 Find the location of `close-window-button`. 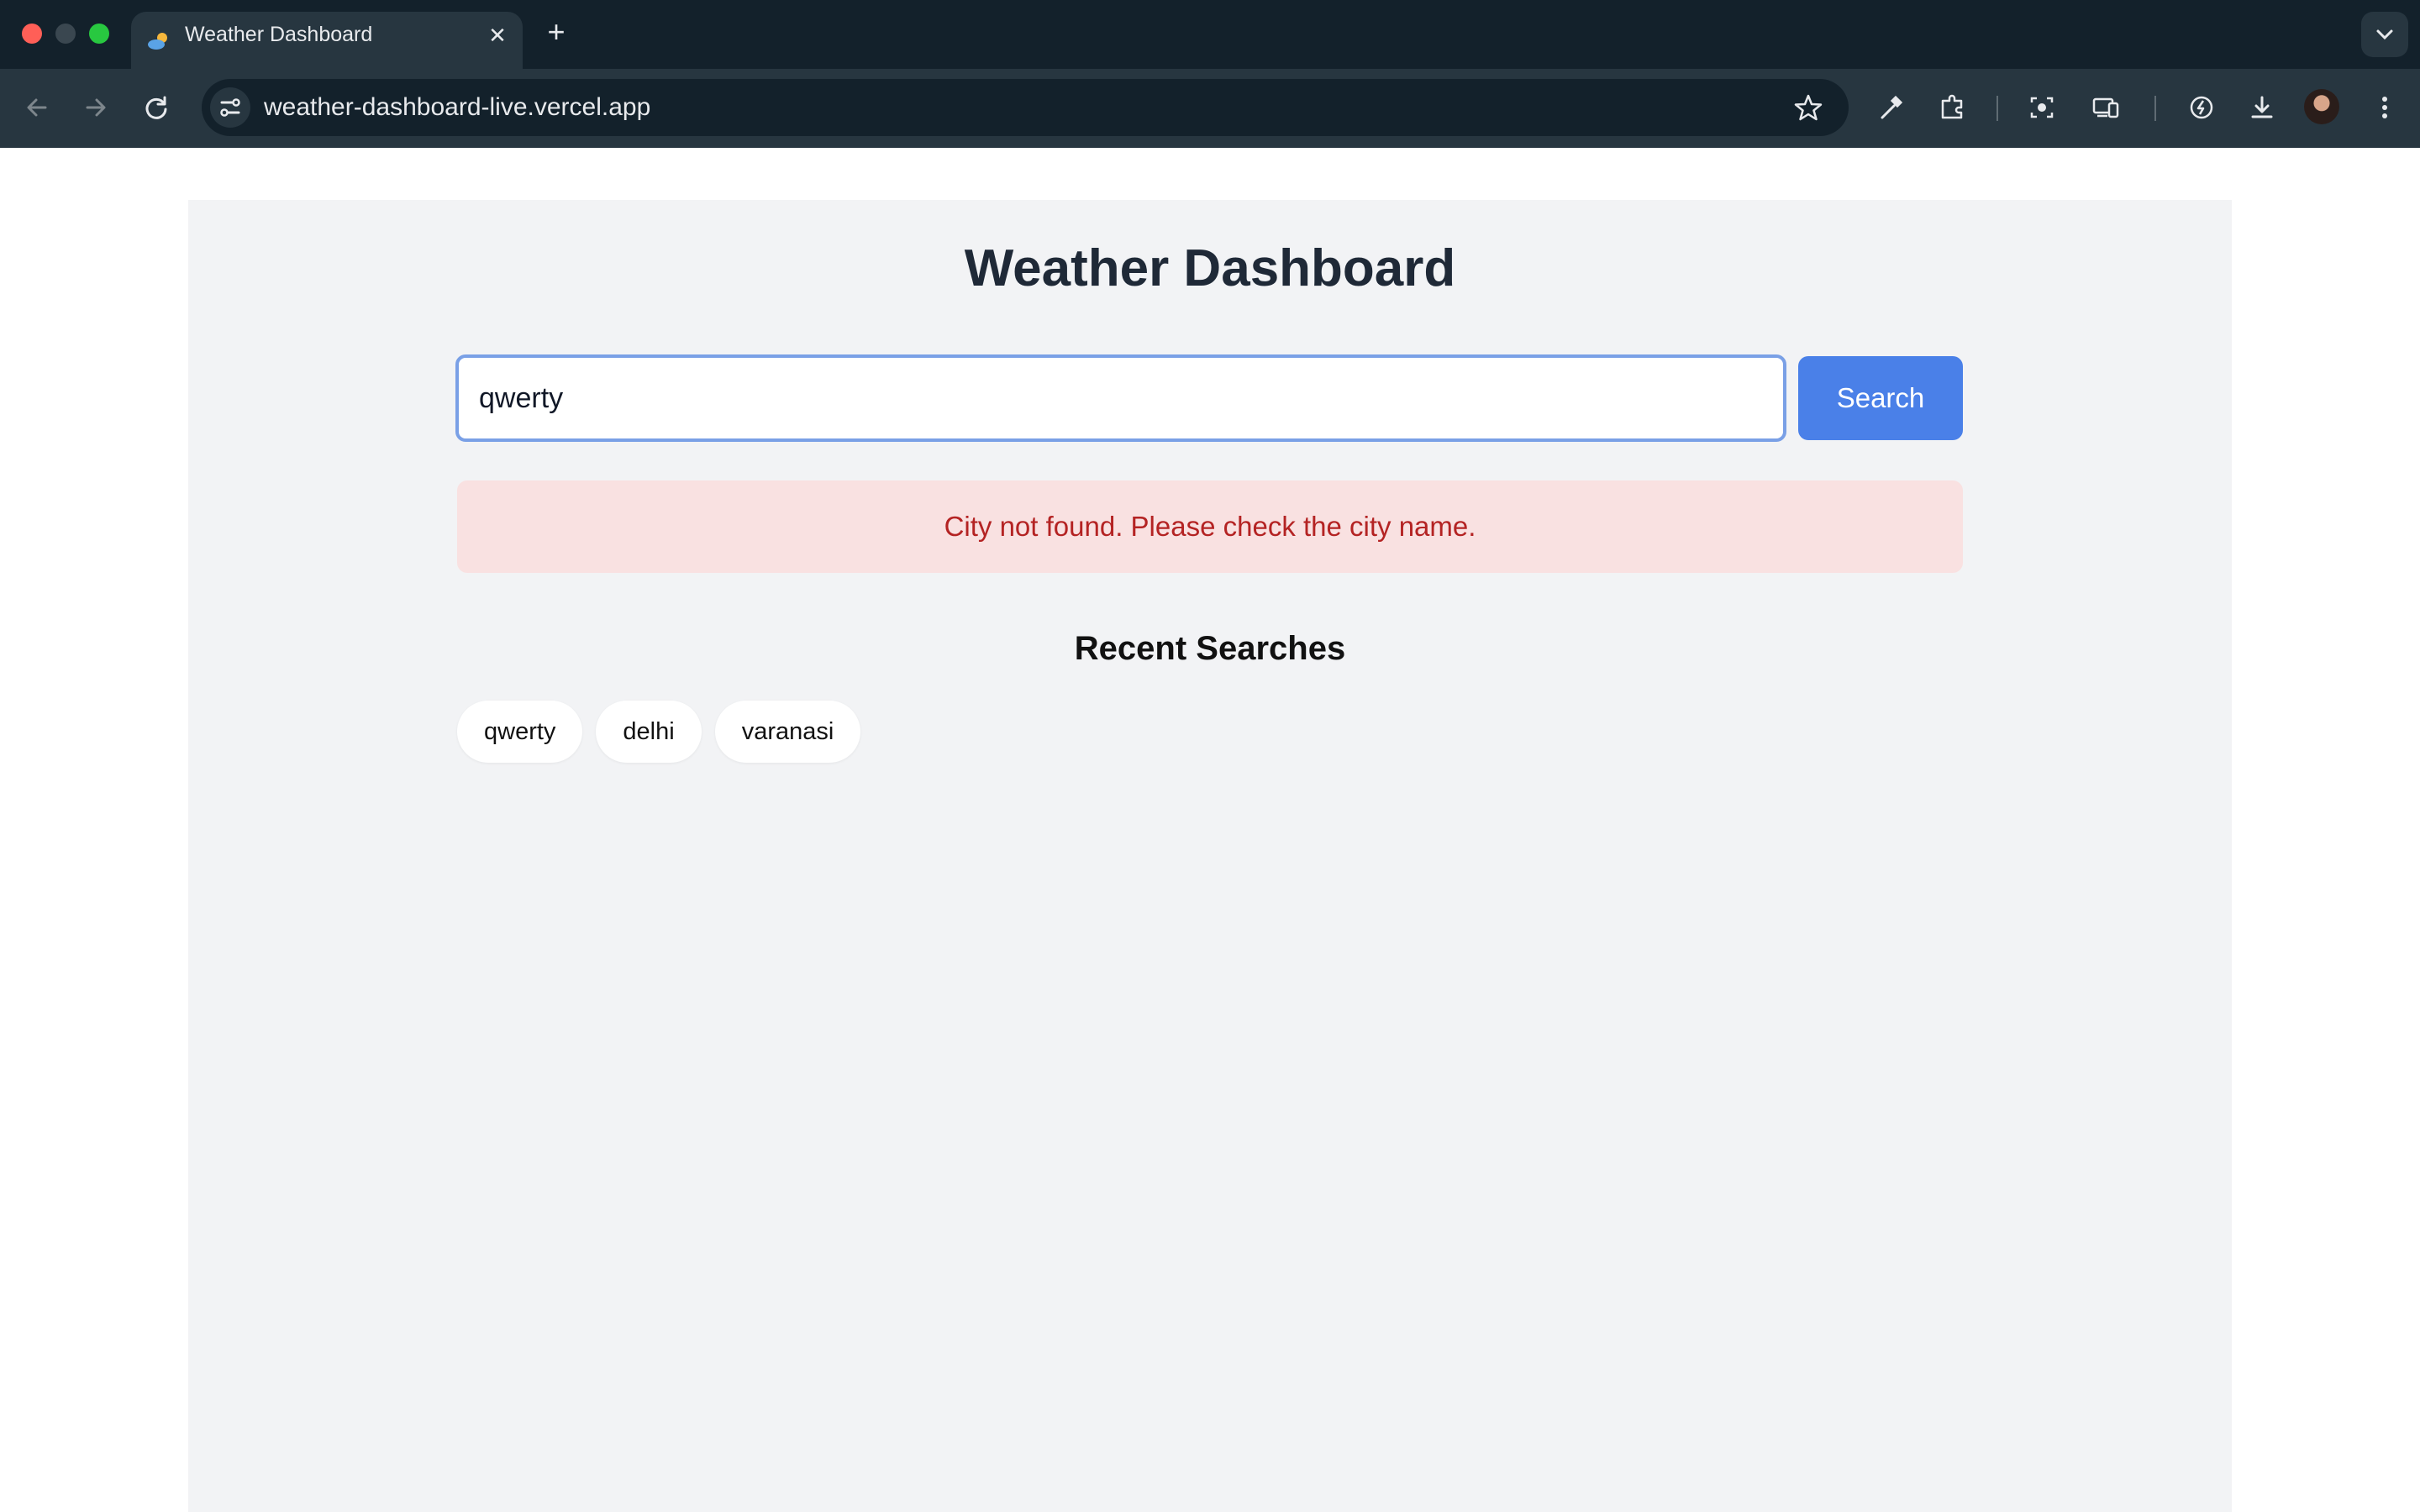

close-window-button is located at coordinates (32, 34).